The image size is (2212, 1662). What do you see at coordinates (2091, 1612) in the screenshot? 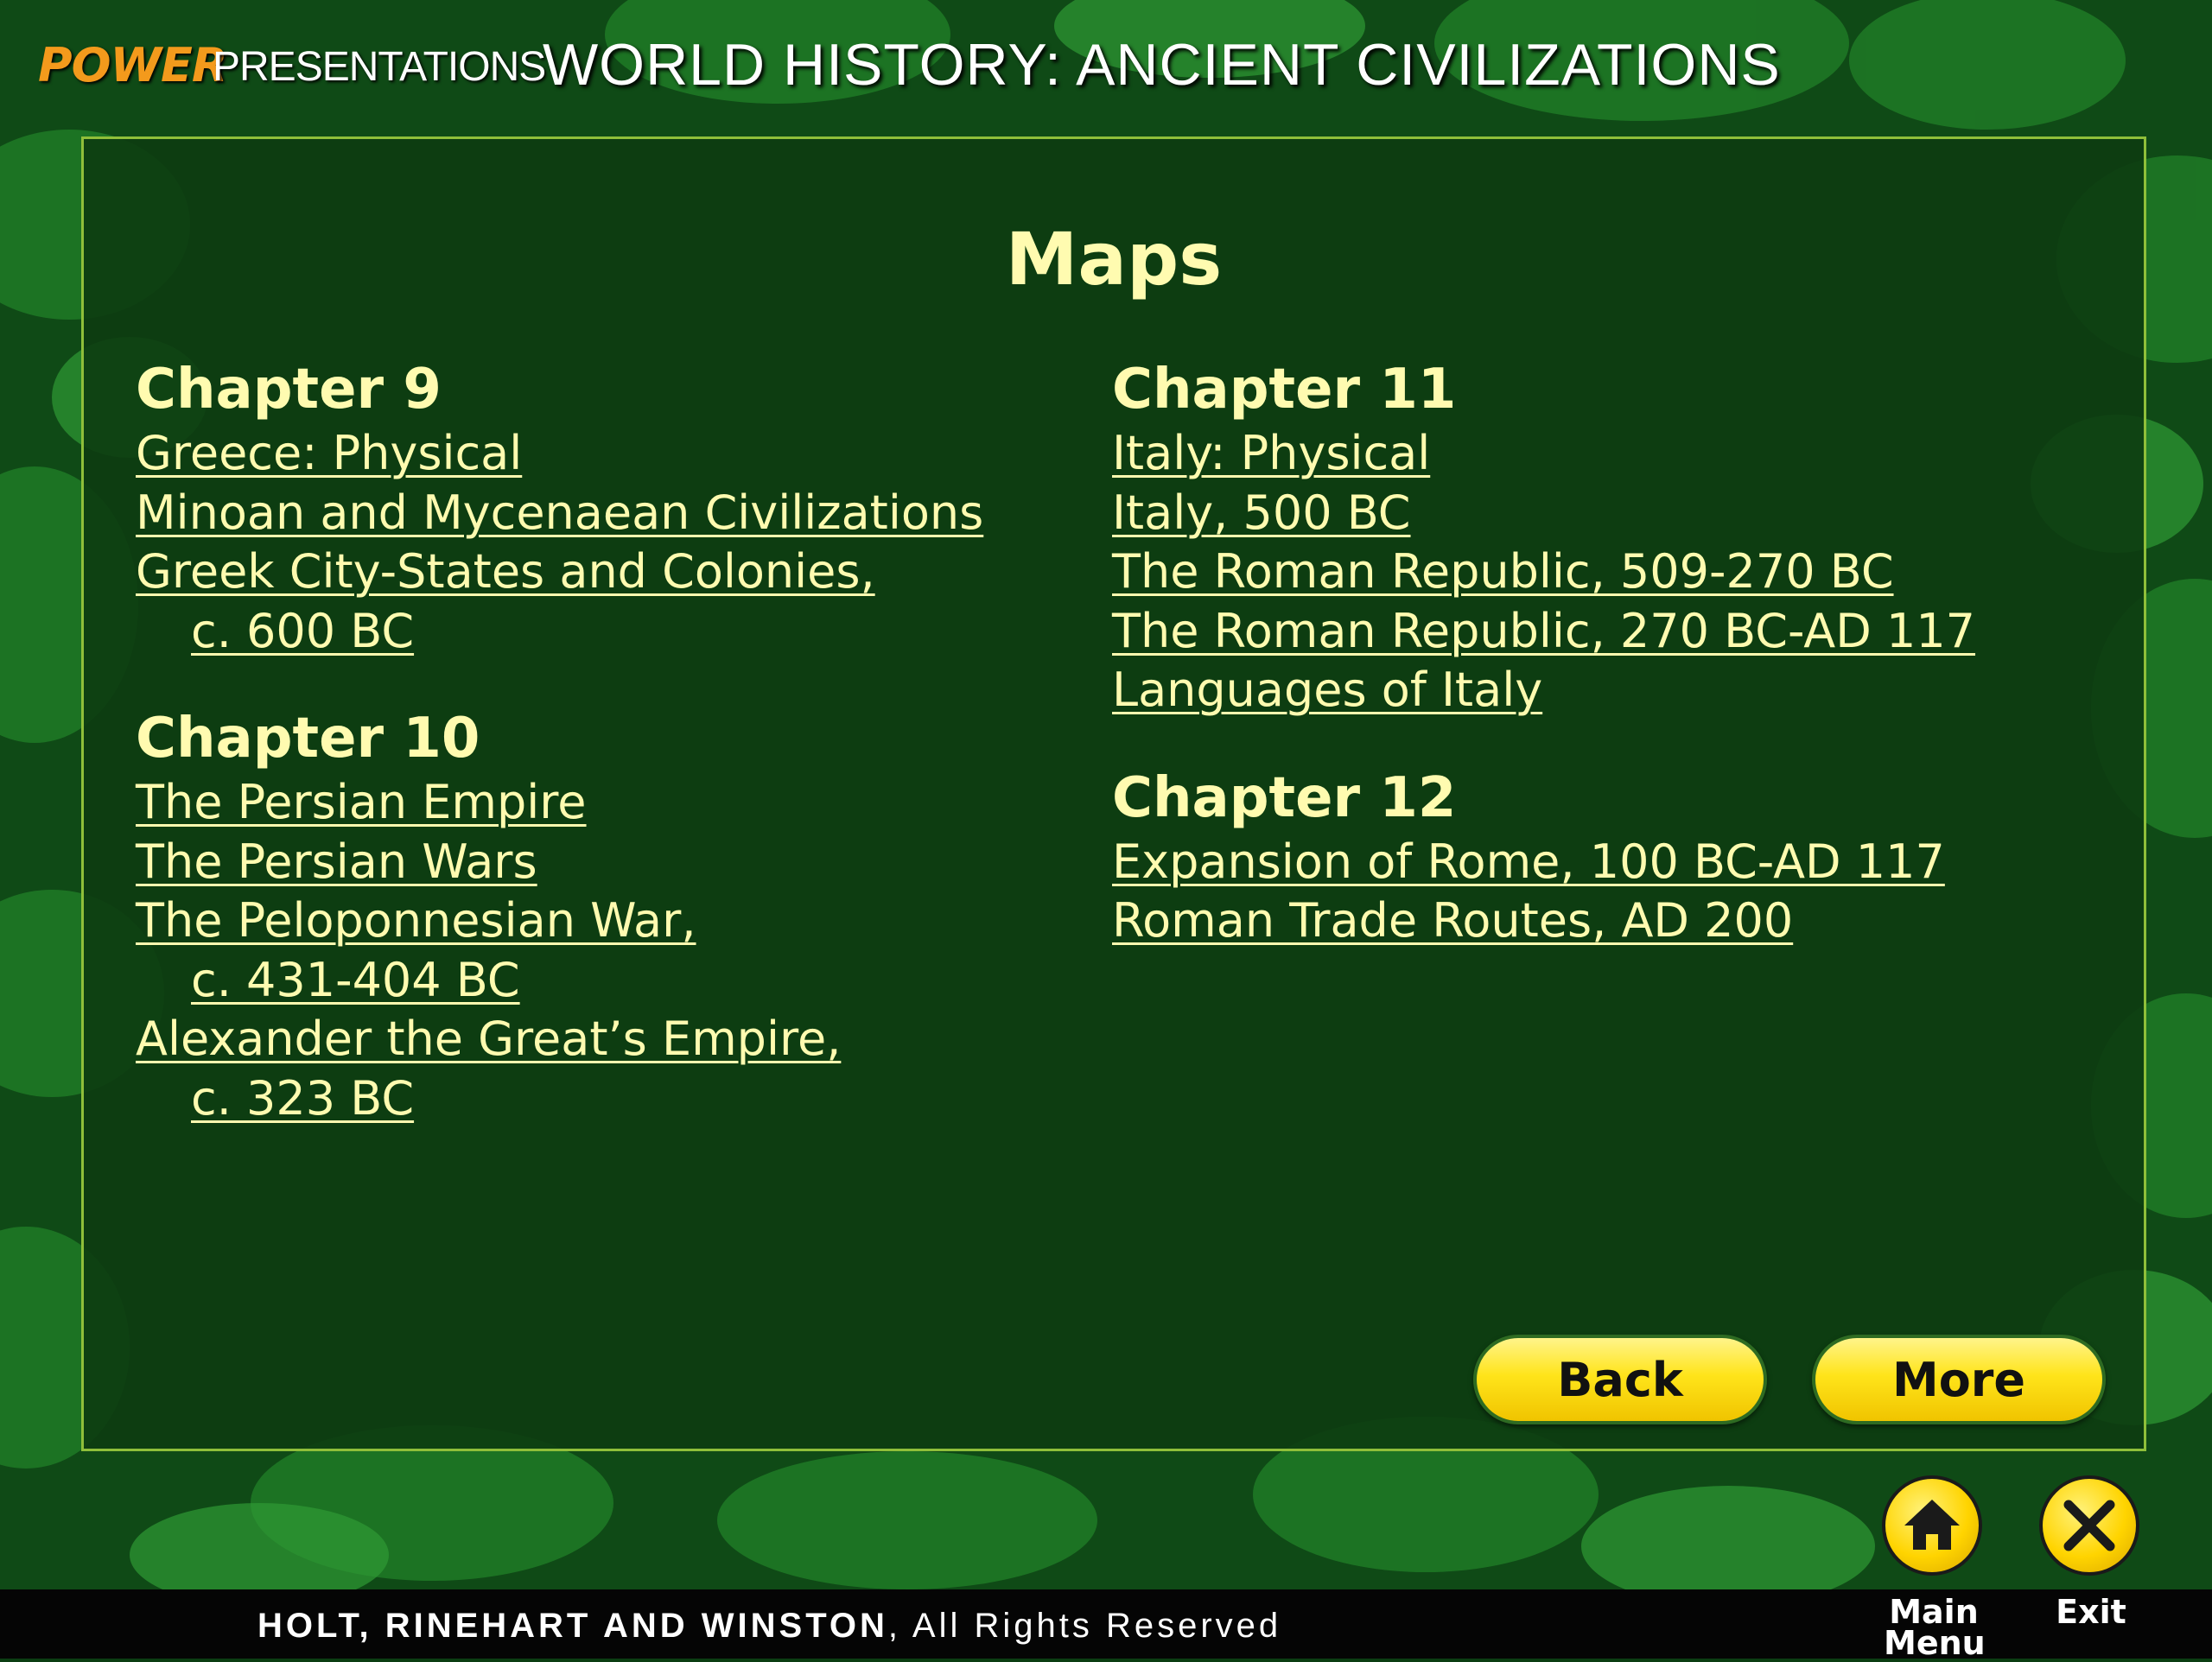
I see `exit-label: Exit` at bounding box center [2091, 1612].